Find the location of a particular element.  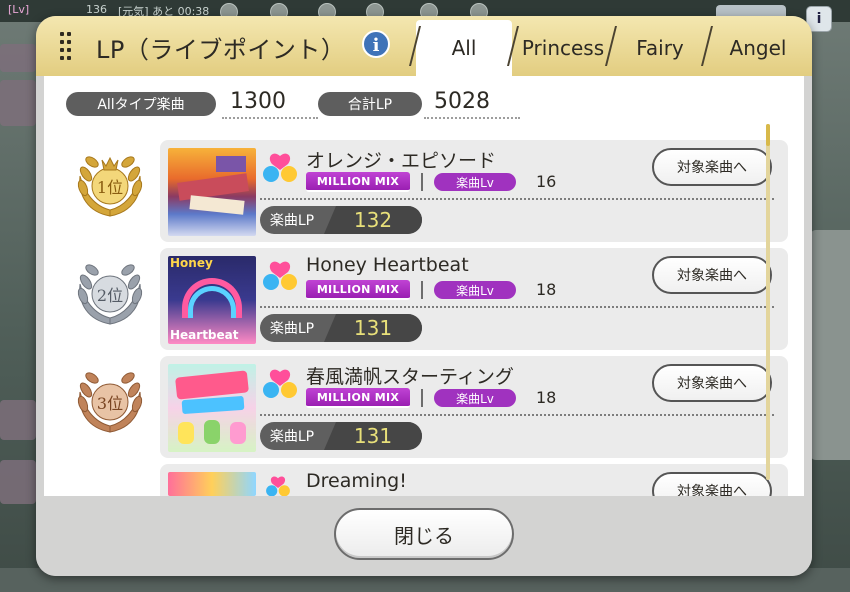

scrollbar-track is located at coordinates (768, 302).